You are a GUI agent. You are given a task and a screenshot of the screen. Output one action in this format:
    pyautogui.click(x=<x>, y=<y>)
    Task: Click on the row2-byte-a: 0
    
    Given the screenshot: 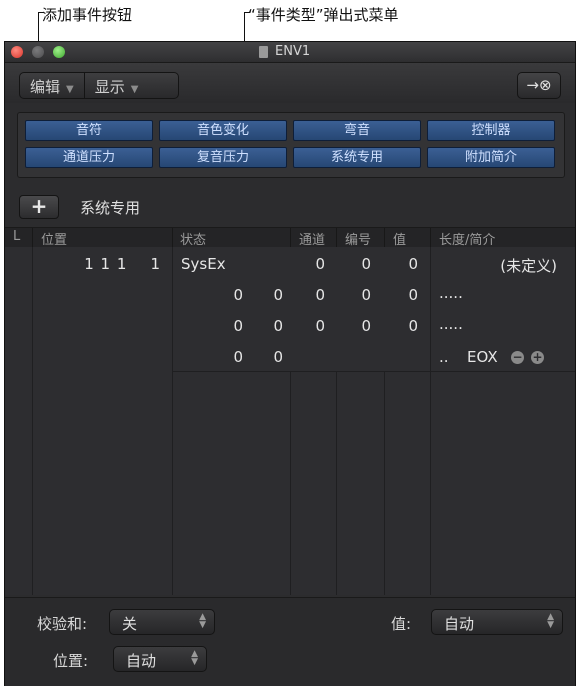 What is the action you would take?
    pyautogui.click(x=238, y=295)
    